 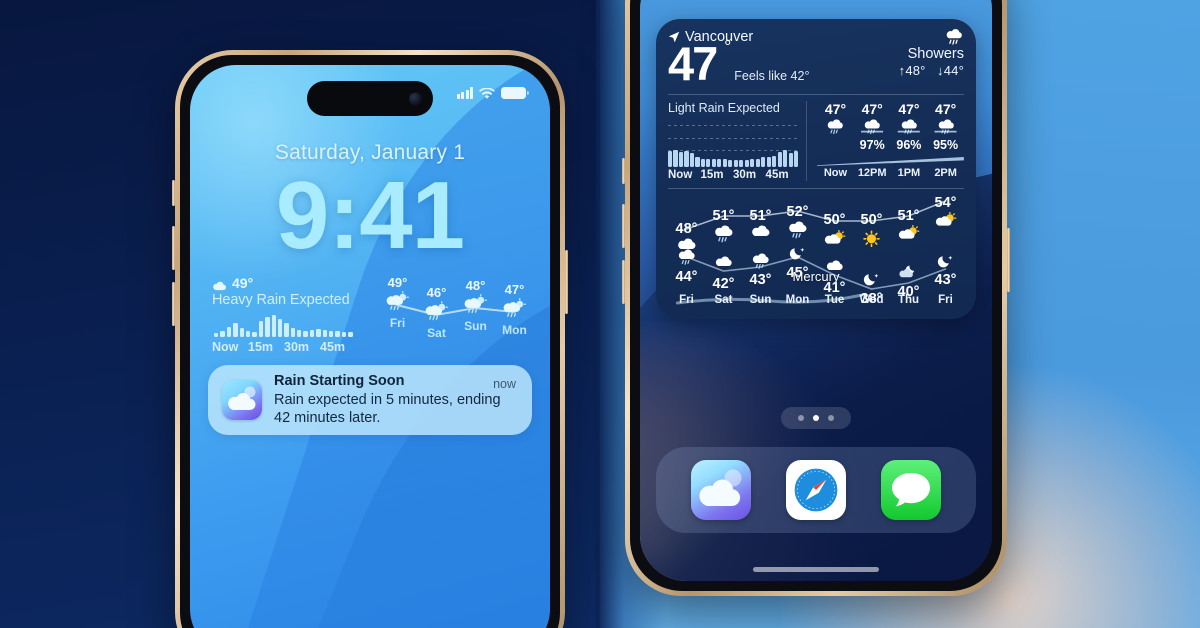 I want to click on lock-forecast-day: 46° Sat, so click(x=436, y=312).